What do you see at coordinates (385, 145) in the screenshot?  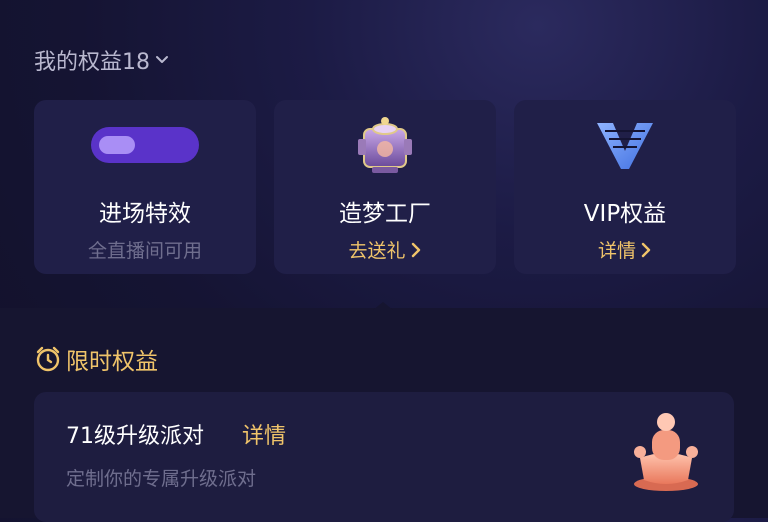 I see `dream-factory-icon` at bounding box center [385, 145].